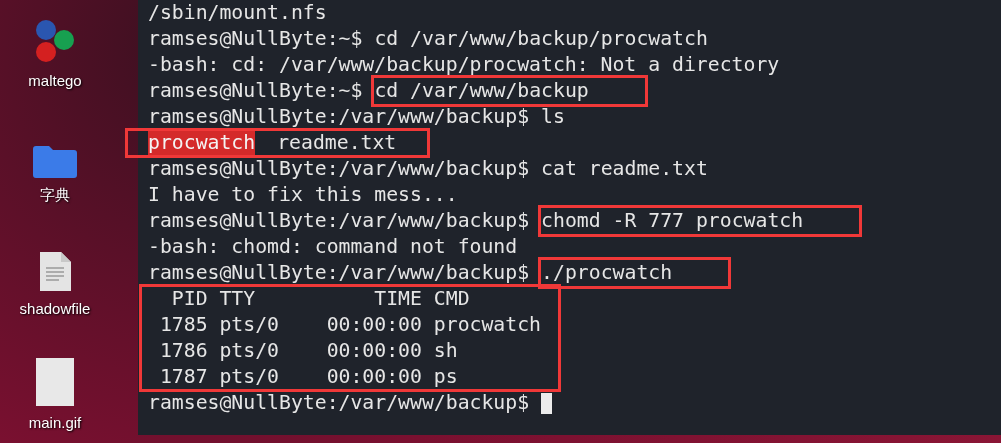 Image resolution: width=1001 pixels, height=443 pixels. What do you see at coordinates (541, 39) in the screenshot?
I see `shell-command: cd /var/www/backup/procwatch` at bounding box center [541, 39].